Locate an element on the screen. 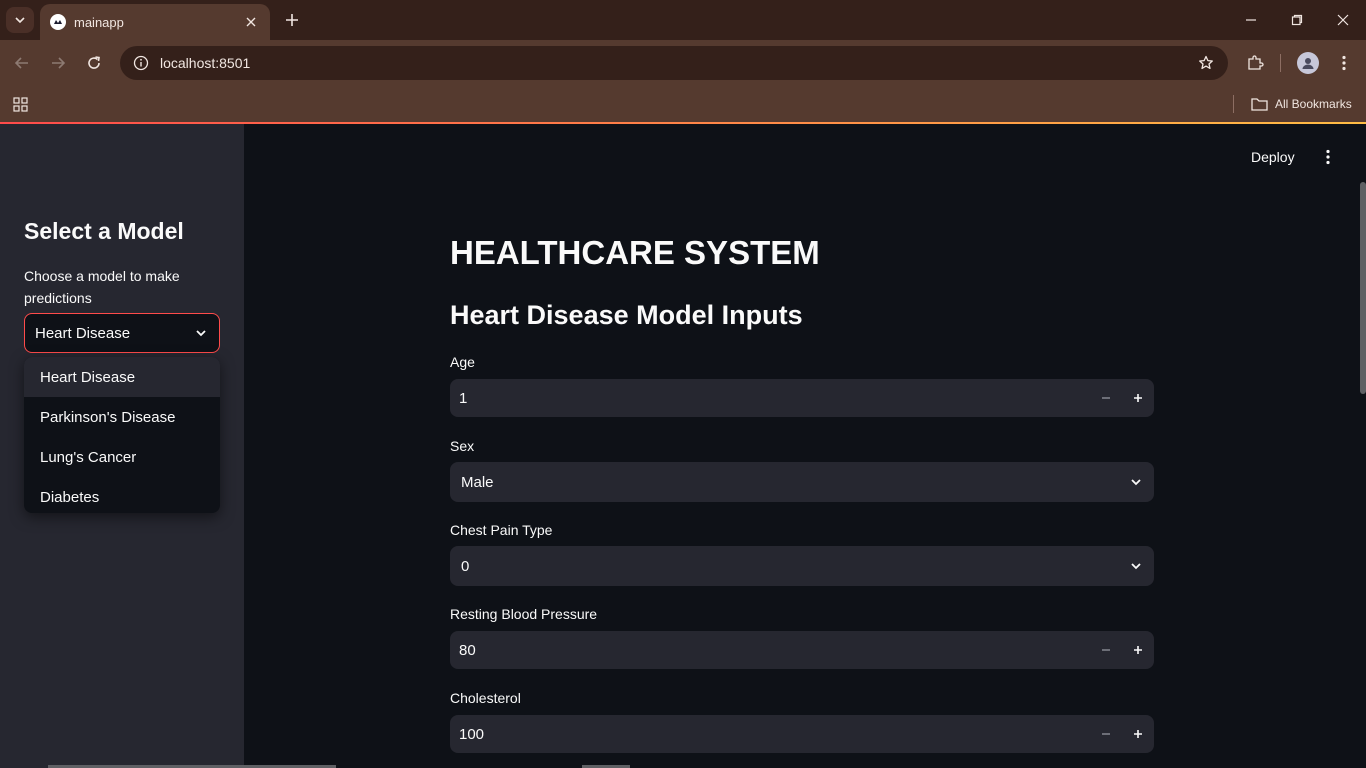 The height and width of the screenshot is (768, 1366). forward-arrow-icon is located at coordinates (58, 63).